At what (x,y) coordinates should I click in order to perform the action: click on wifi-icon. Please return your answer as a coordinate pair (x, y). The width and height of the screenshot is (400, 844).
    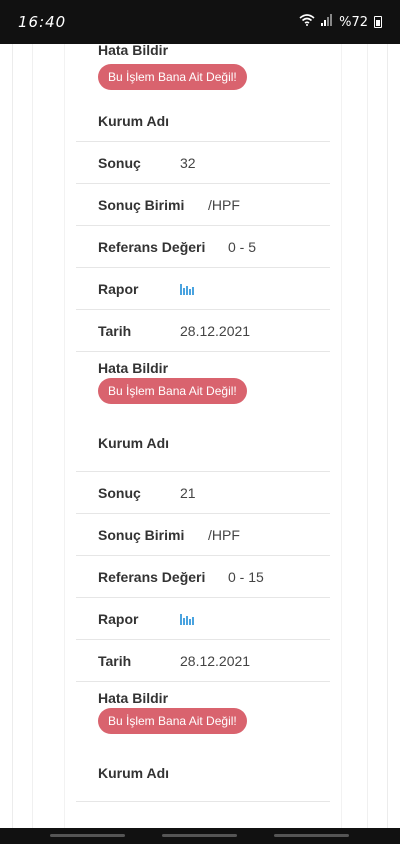
    Looking at the image, I should click on (307, 22).